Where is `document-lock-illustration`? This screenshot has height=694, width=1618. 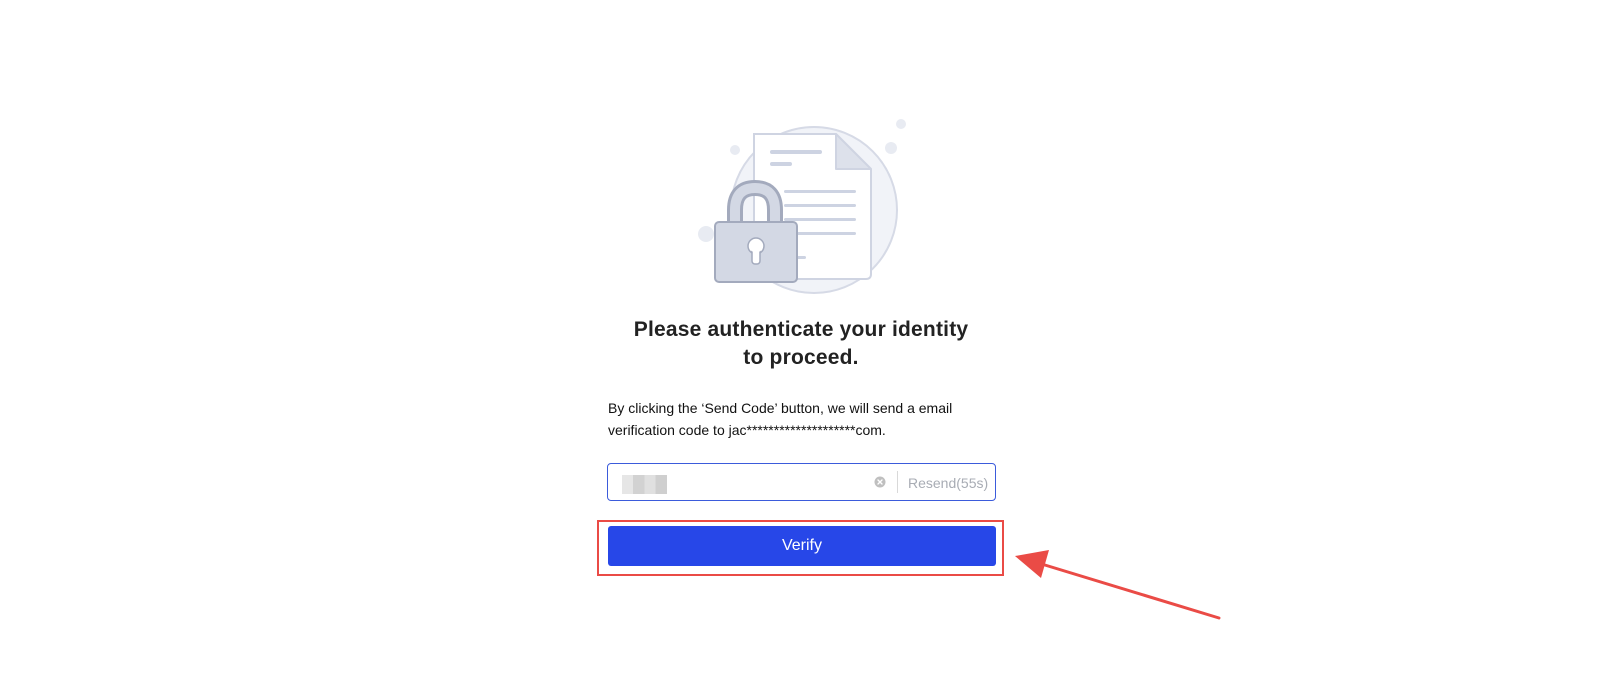
document-lock-illustration is located at coordinates (802, 206).